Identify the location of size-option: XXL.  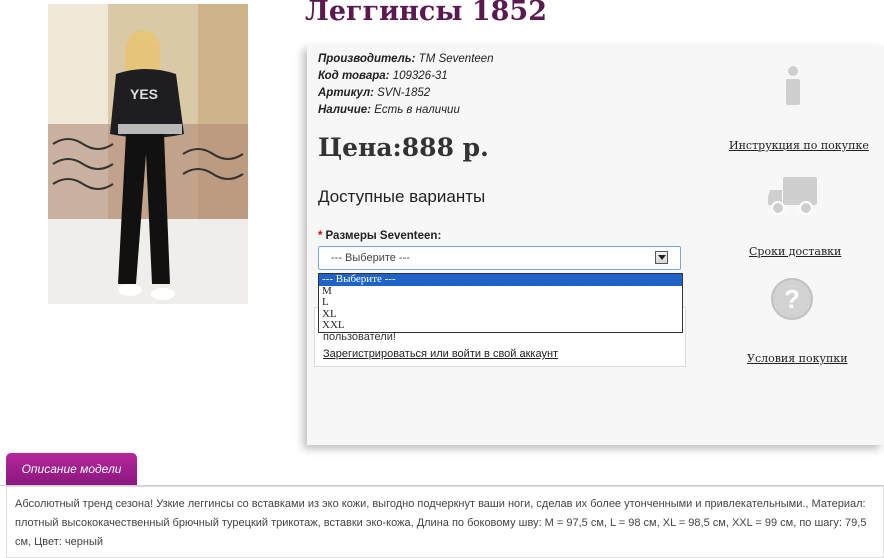
(500, 326).